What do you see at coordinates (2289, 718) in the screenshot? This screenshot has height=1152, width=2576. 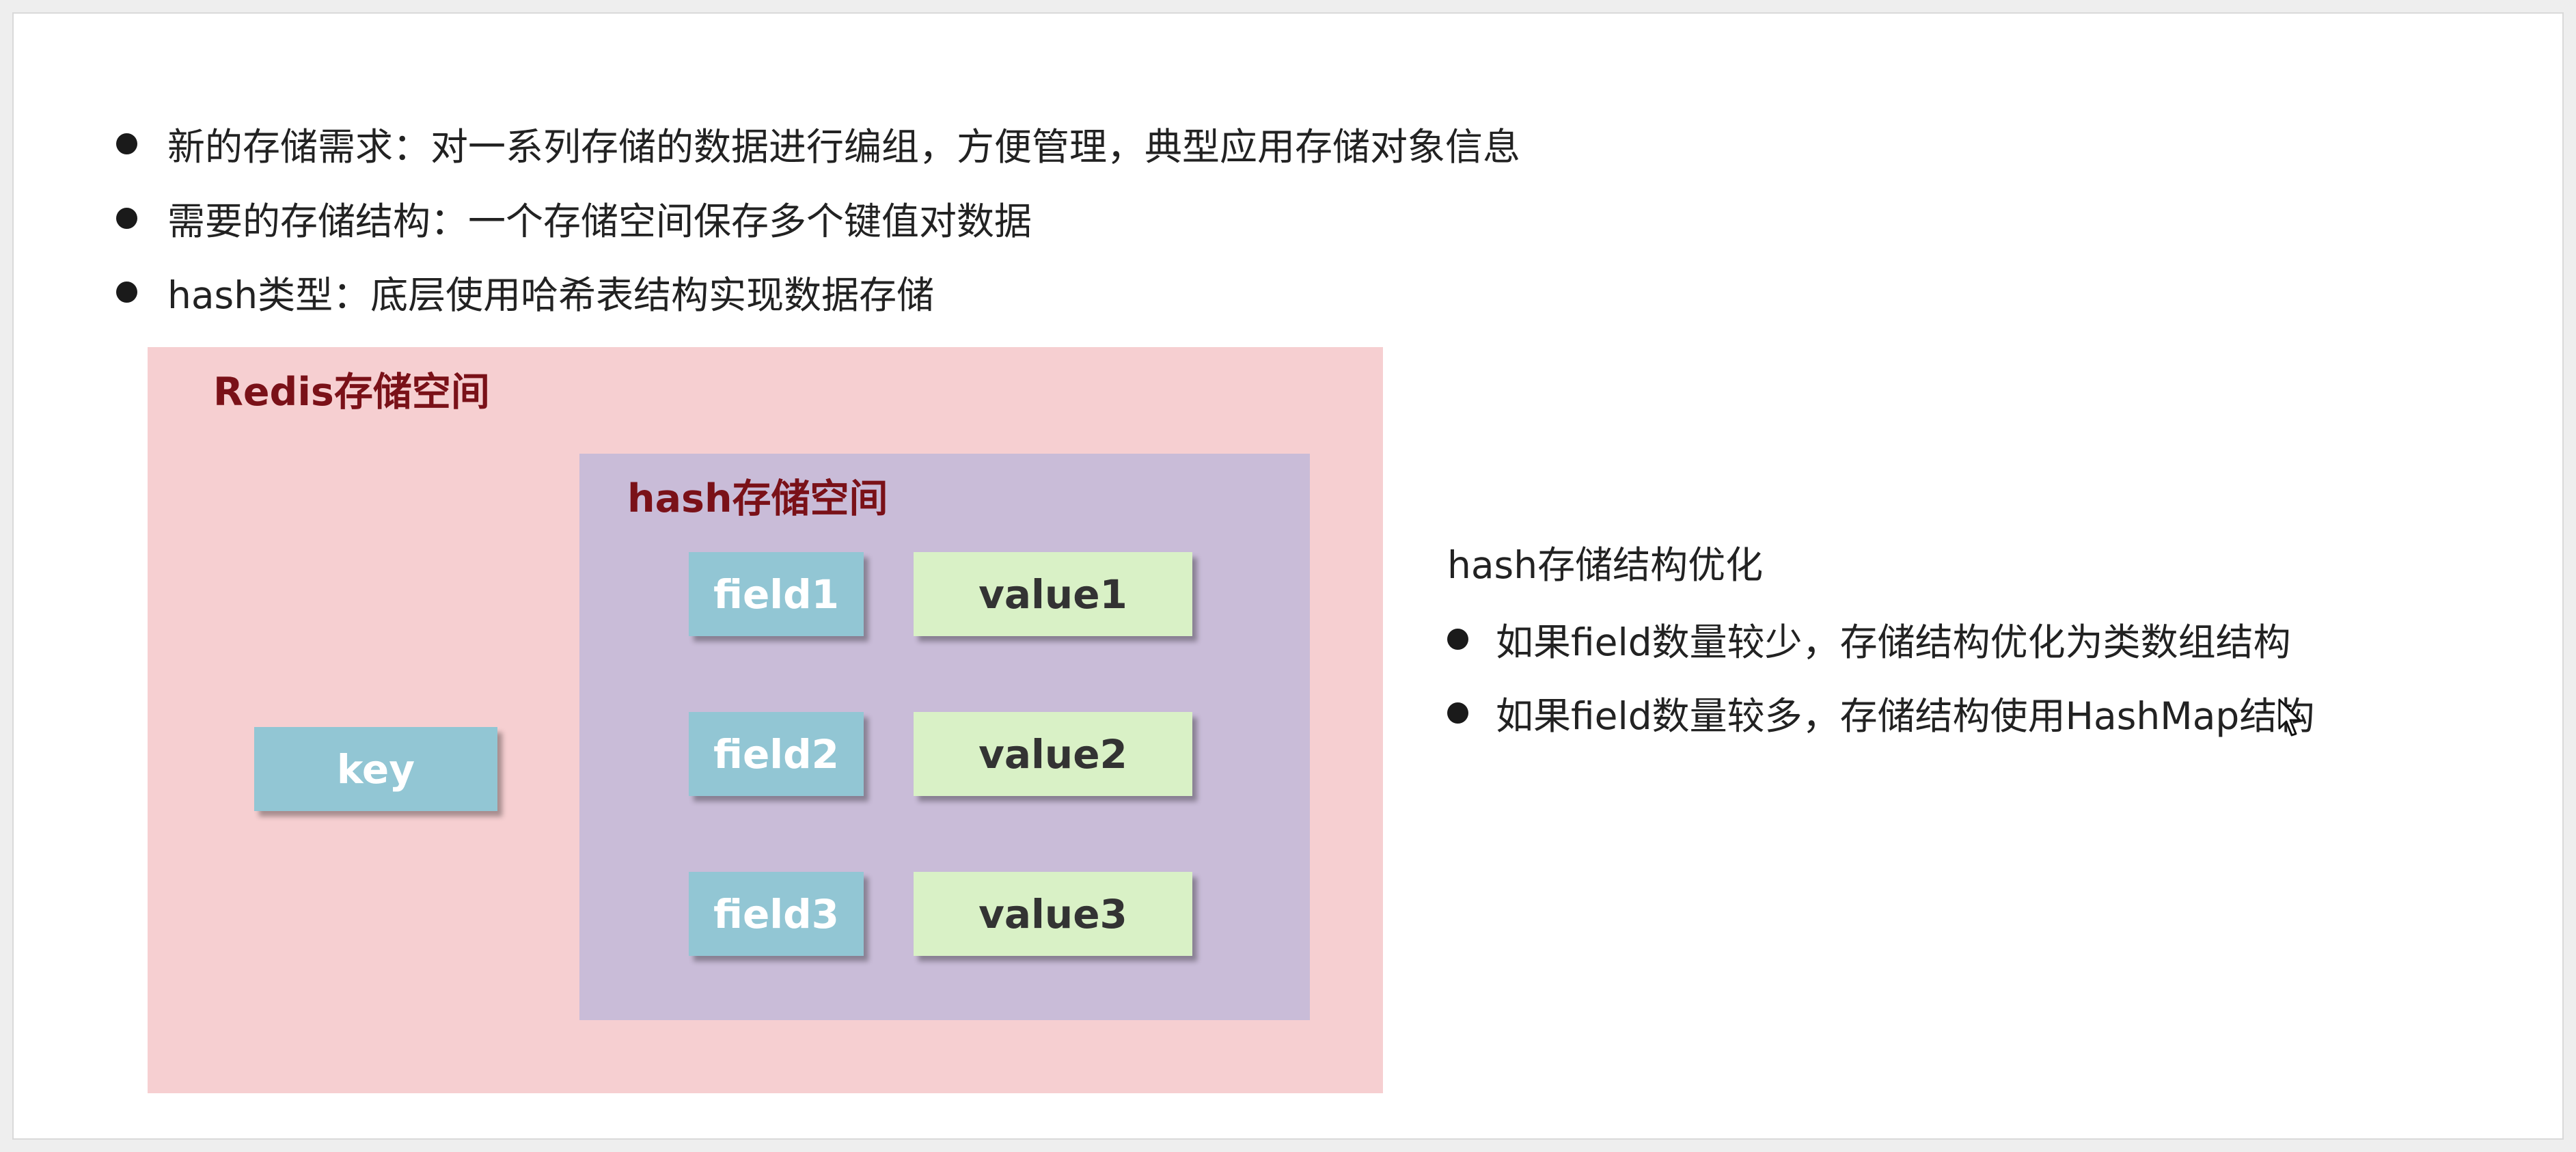 I see `mouse-pointer-icon` at bounding box center [2289, 718].